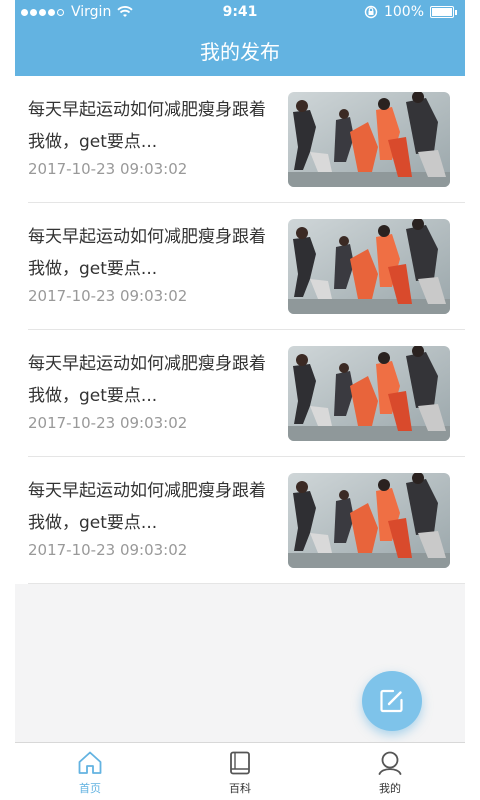  I want to click on compose-button, so click(392, 701).